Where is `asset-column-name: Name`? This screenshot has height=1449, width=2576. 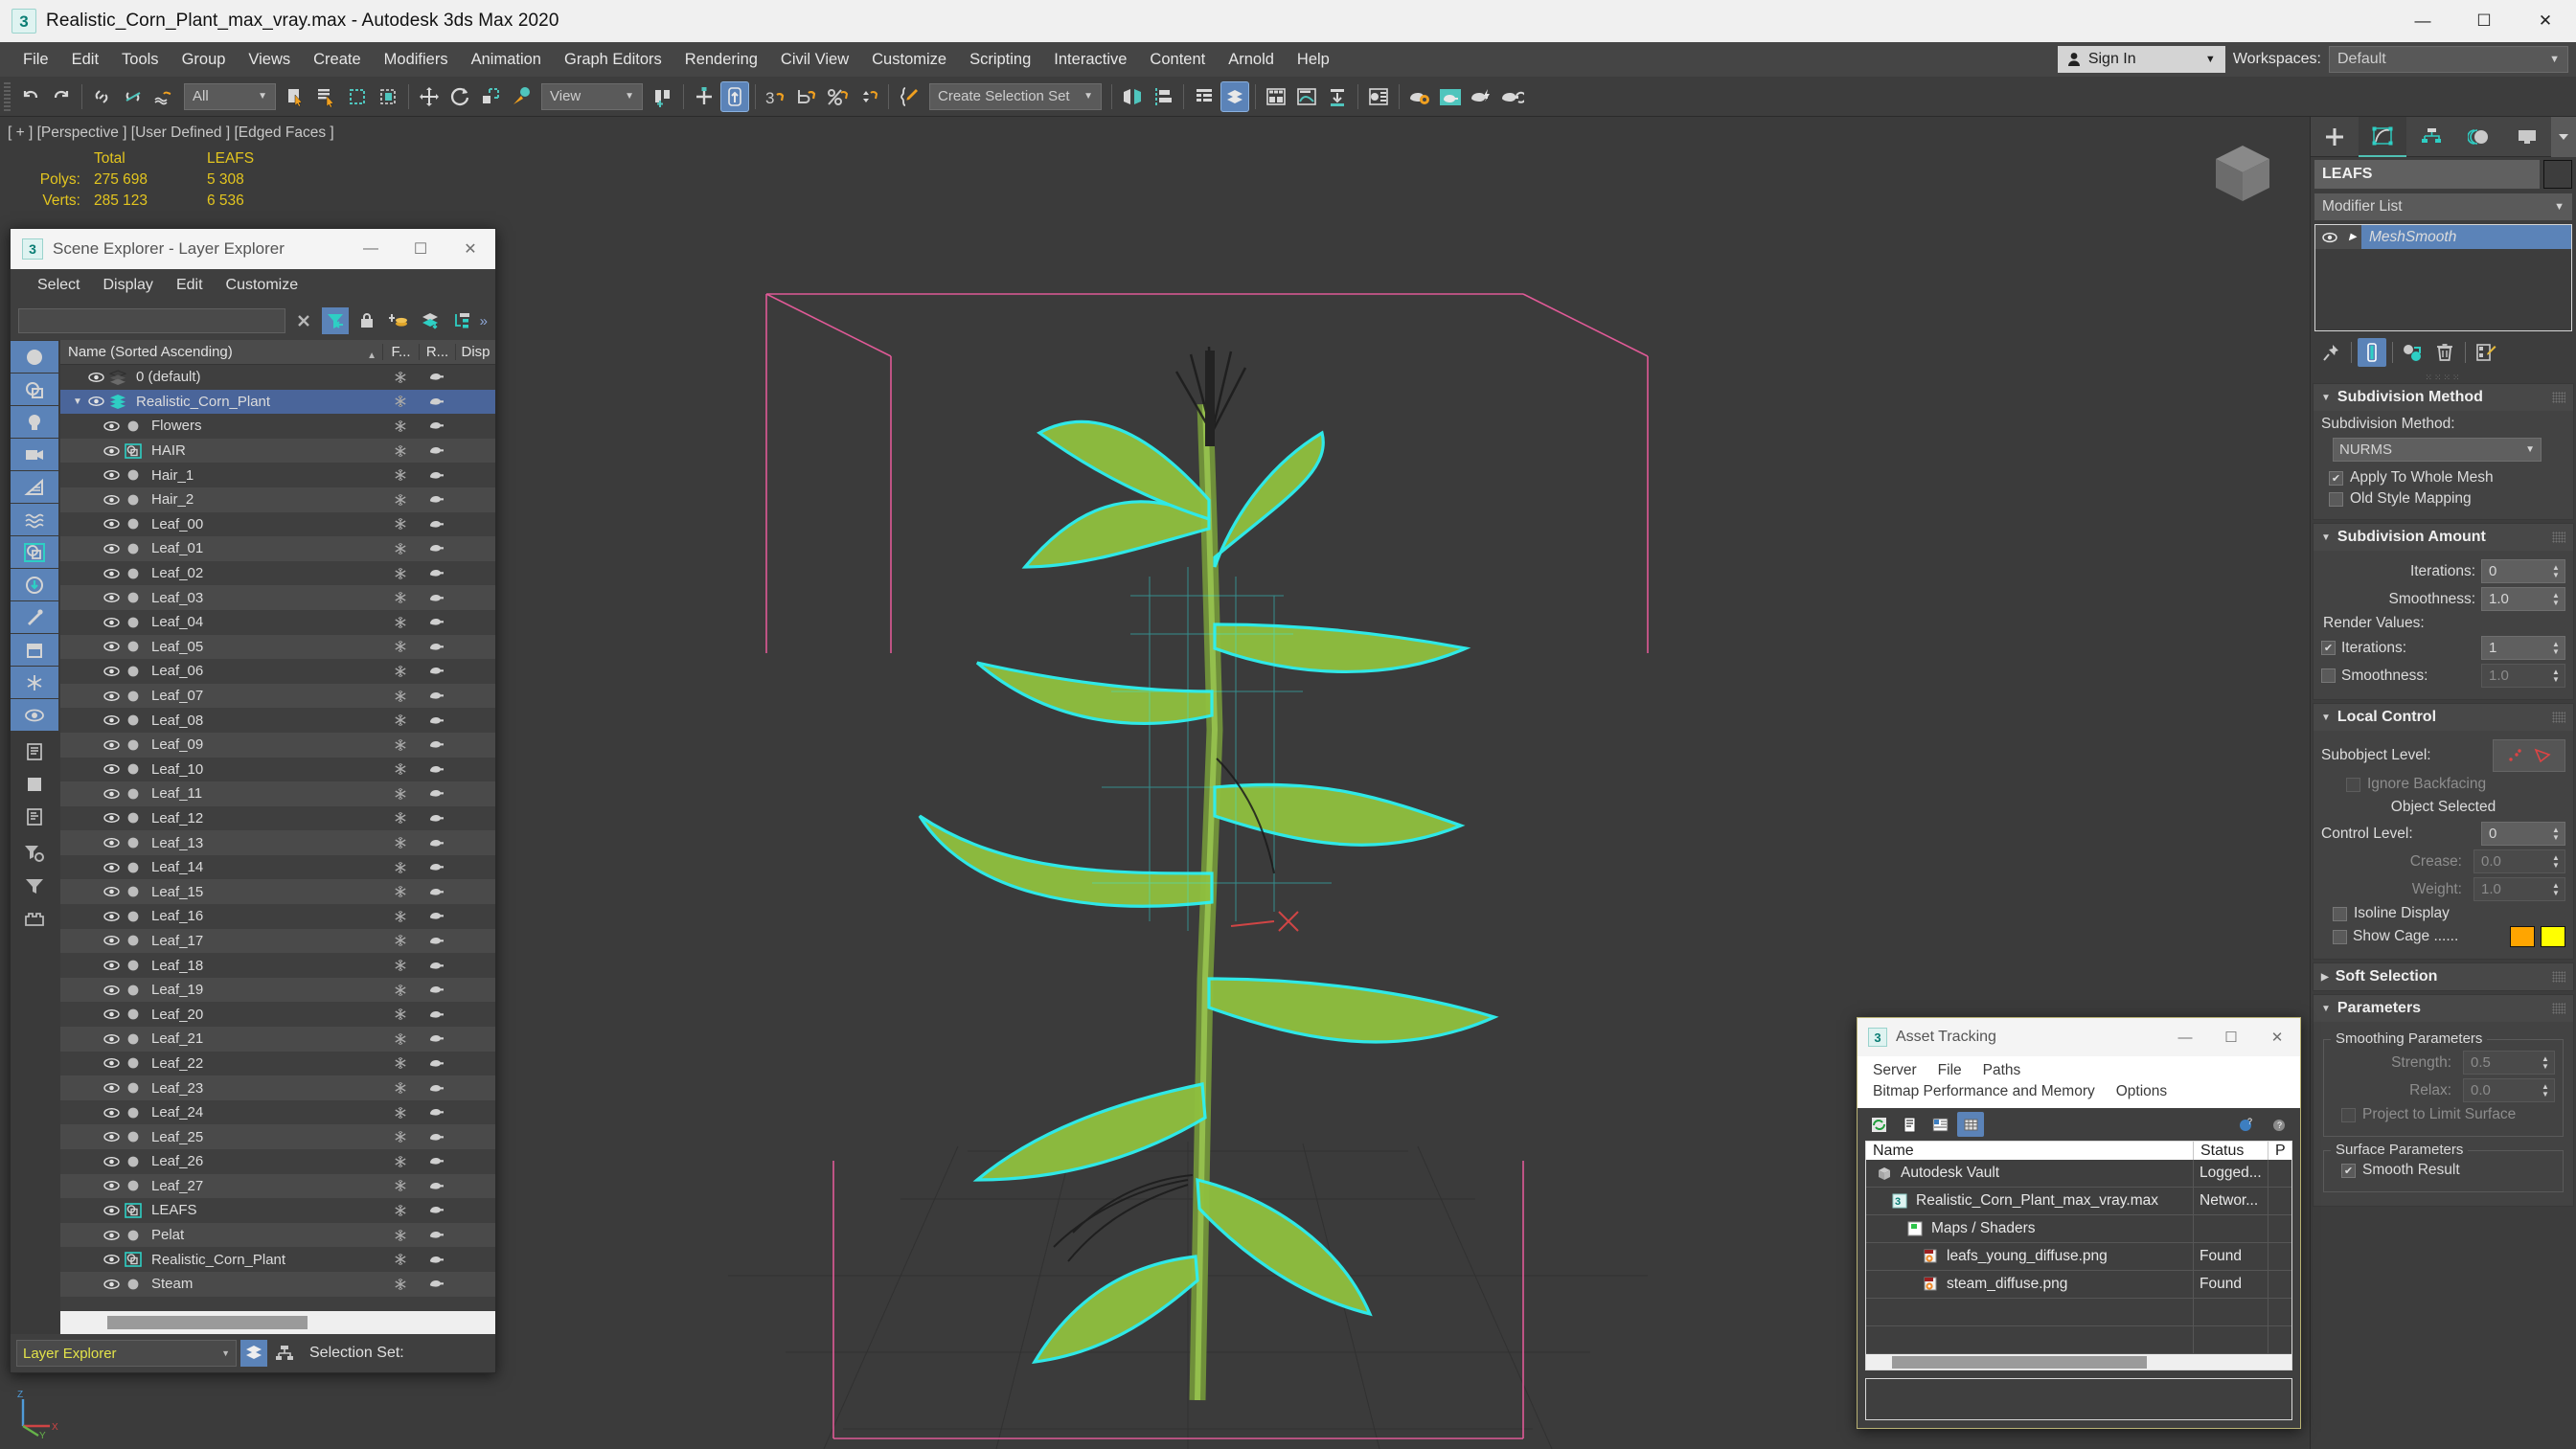 asset-column-name: Name is located at coordinates (2030, 1151).